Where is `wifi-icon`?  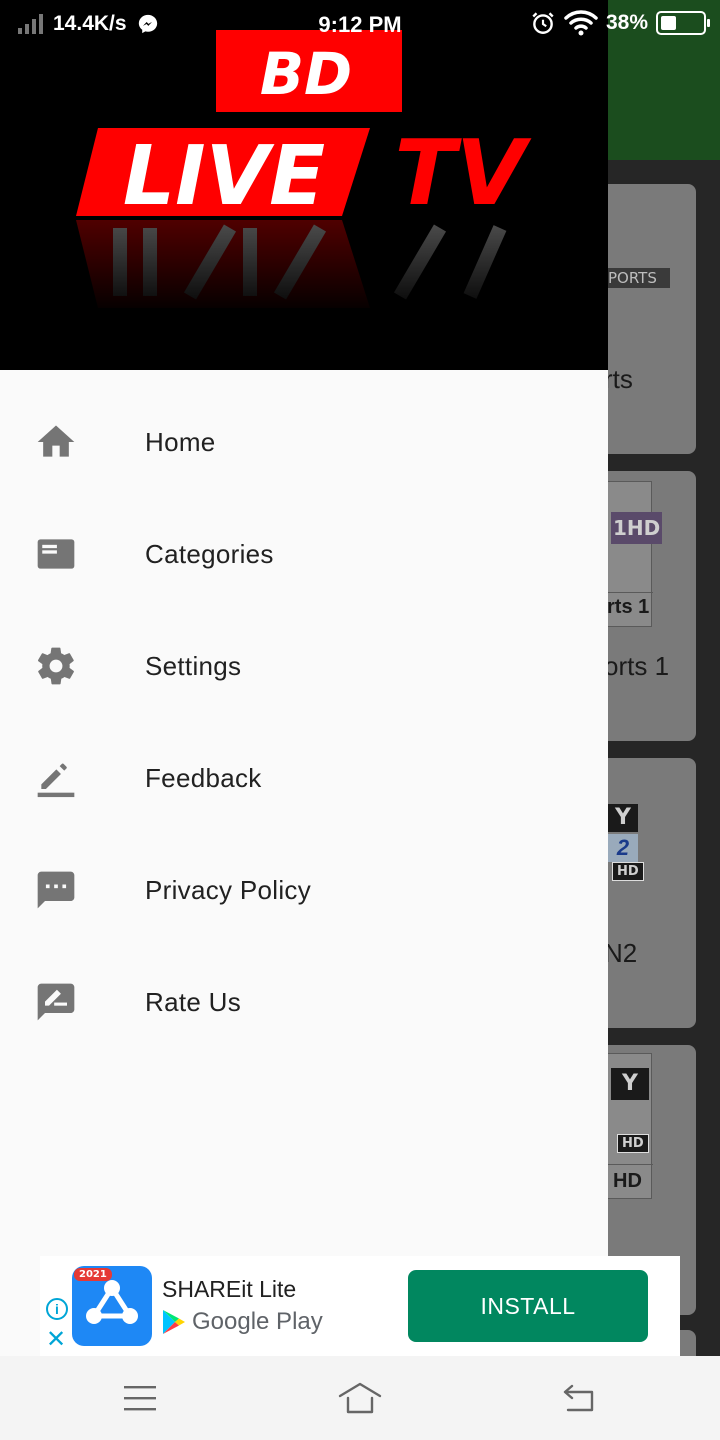 wifi-icon is located at coordinates (581, 23).